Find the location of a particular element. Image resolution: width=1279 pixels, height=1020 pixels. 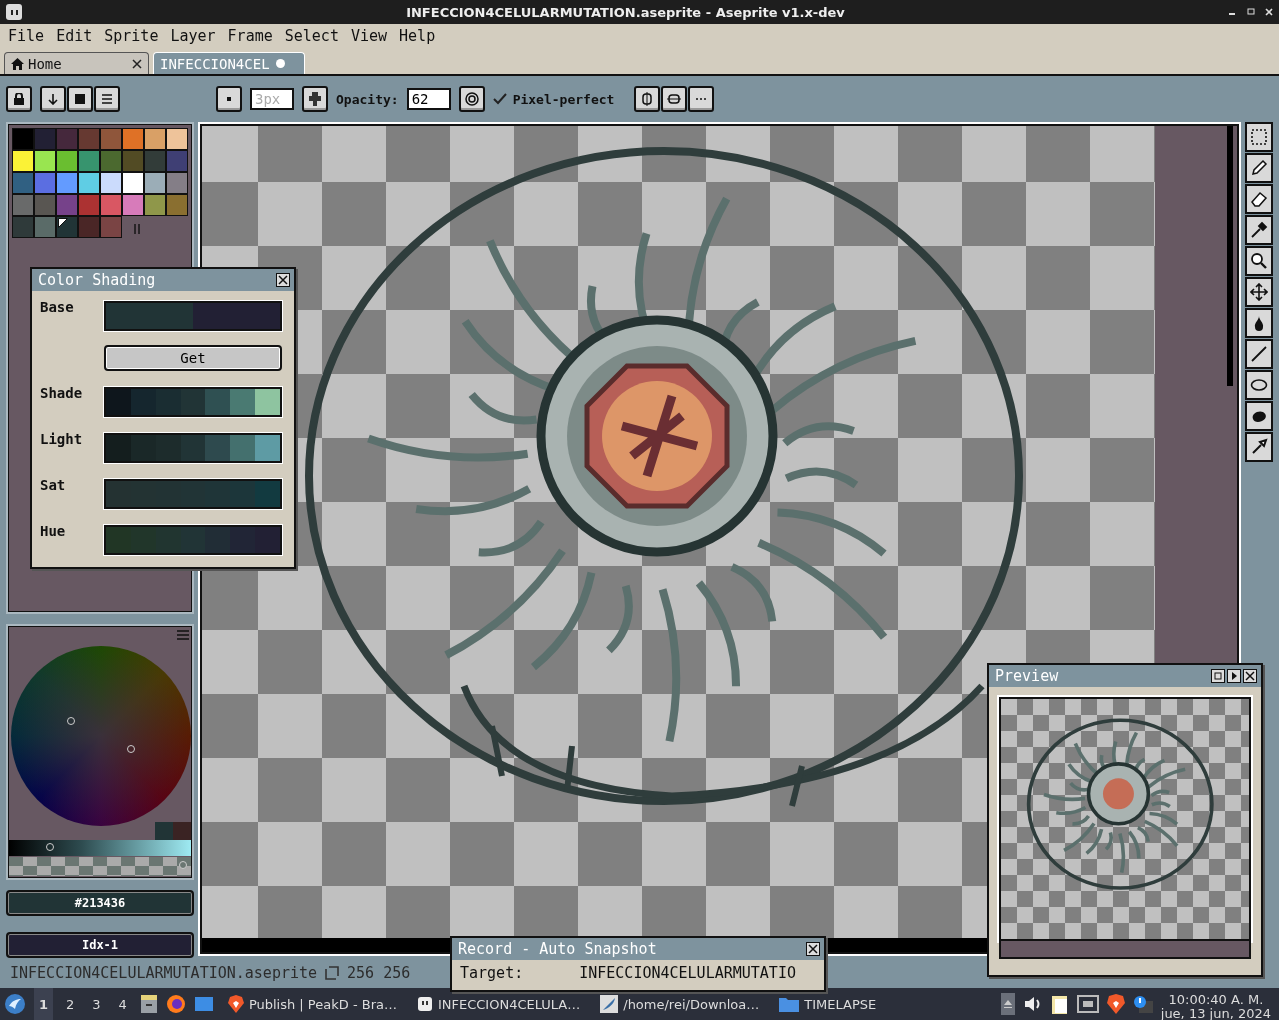

restore-icon is located at coordinates (1251, 12).